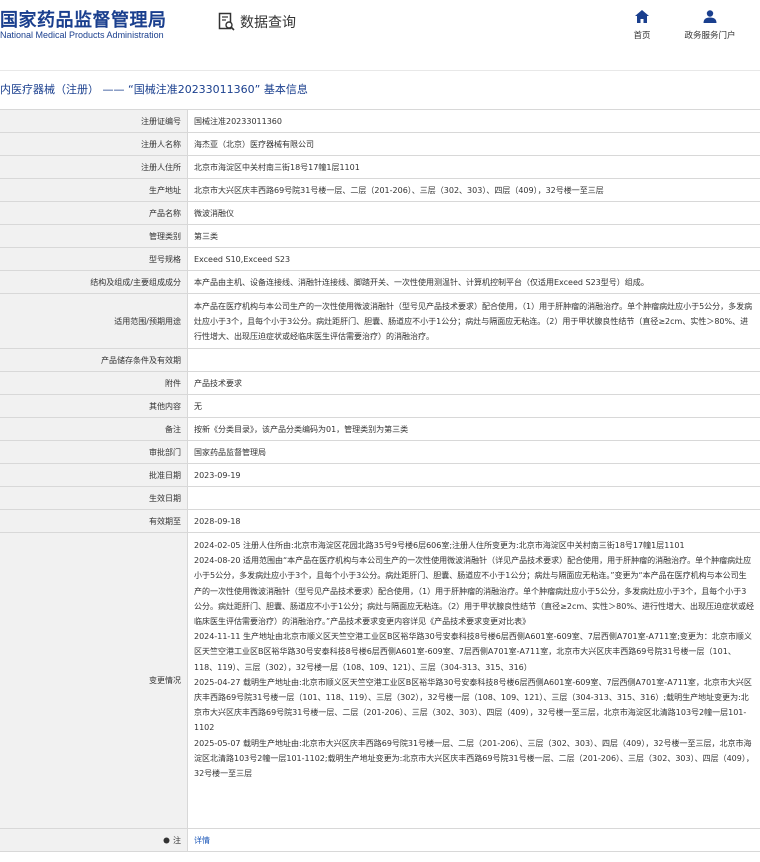 The width and height of the screenshot is (760, 862). I want to click on table-row: 型号规格 Exceed S10,Exceed S23, so click(380, 259).